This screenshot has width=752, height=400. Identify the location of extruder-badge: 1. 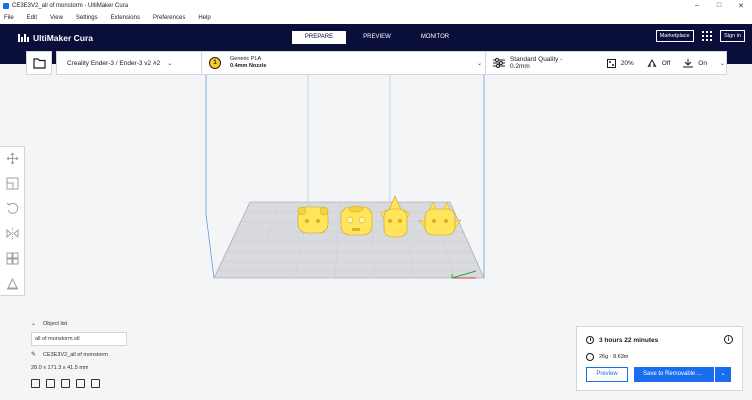
(215, 63).